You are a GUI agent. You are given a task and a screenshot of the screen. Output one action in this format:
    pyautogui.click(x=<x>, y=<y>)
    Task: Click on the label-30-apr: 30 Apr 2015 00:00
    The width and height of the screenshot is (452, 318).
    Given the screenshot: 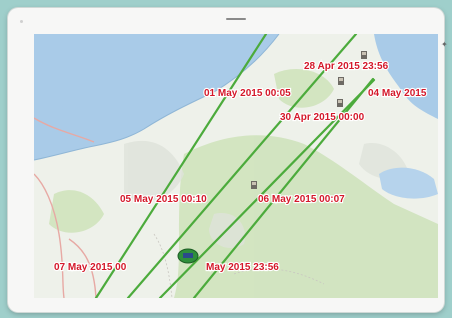 What is the action you would take?
    pyautogui.click(x=322, y=117)
    